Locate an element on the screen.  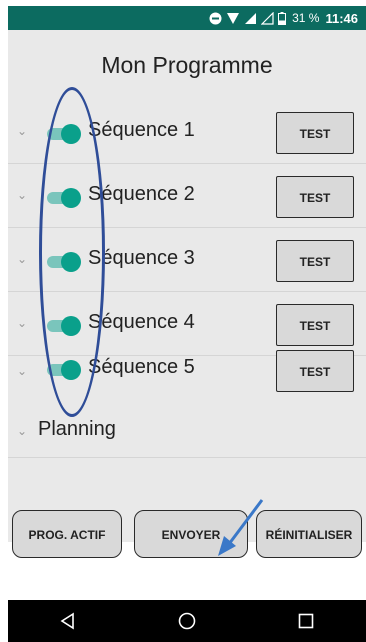
sequence-3-toggle is located at coordinates (64, 262).